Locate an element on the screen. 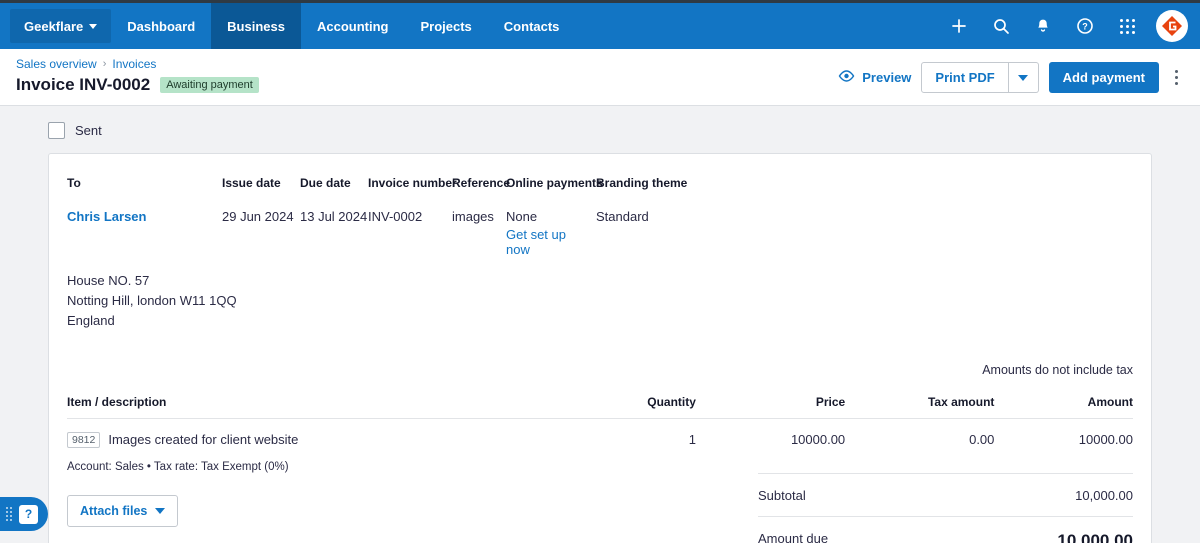 Image resolution: width=1200 pixels, height=543 pixels. search-icon is located at coordinates (1001, 26).